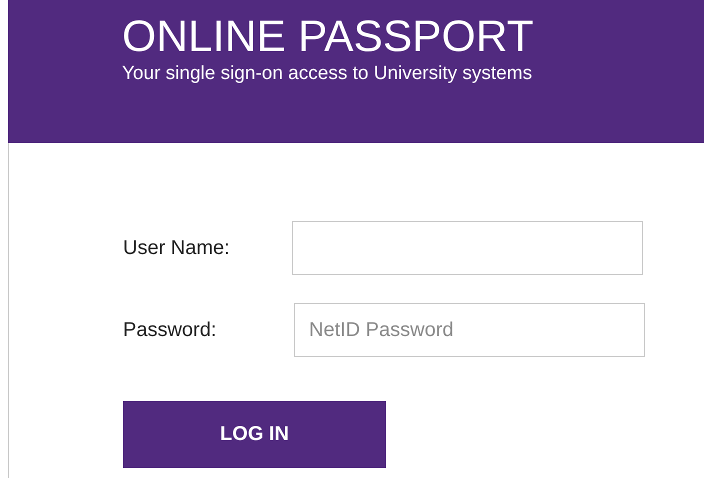 This screenshot has width=704, height=478. What do you see at coordinates (467, 248) in the screenshot?
I see `input-field` at bounding box center [467, 248].